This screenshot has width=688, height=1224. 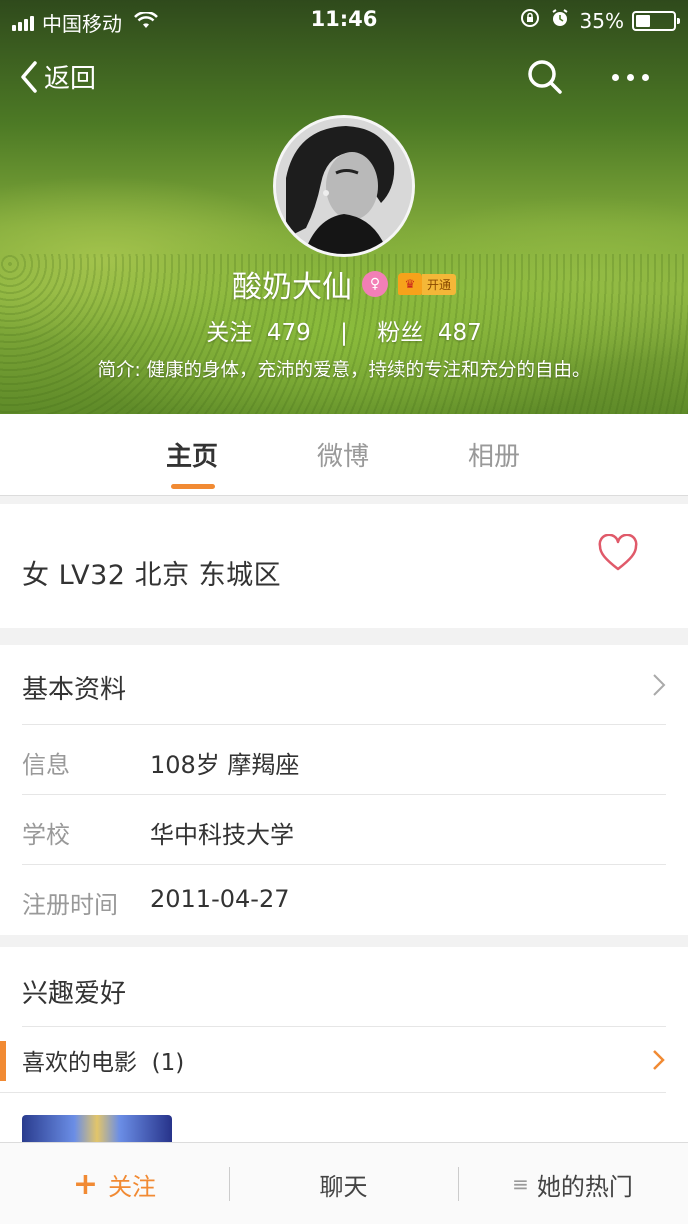 What do you see at coordinates (70, 905) in the screenshot?
I see `register-date-label: 注册时间` at bounding box center [70, 905].